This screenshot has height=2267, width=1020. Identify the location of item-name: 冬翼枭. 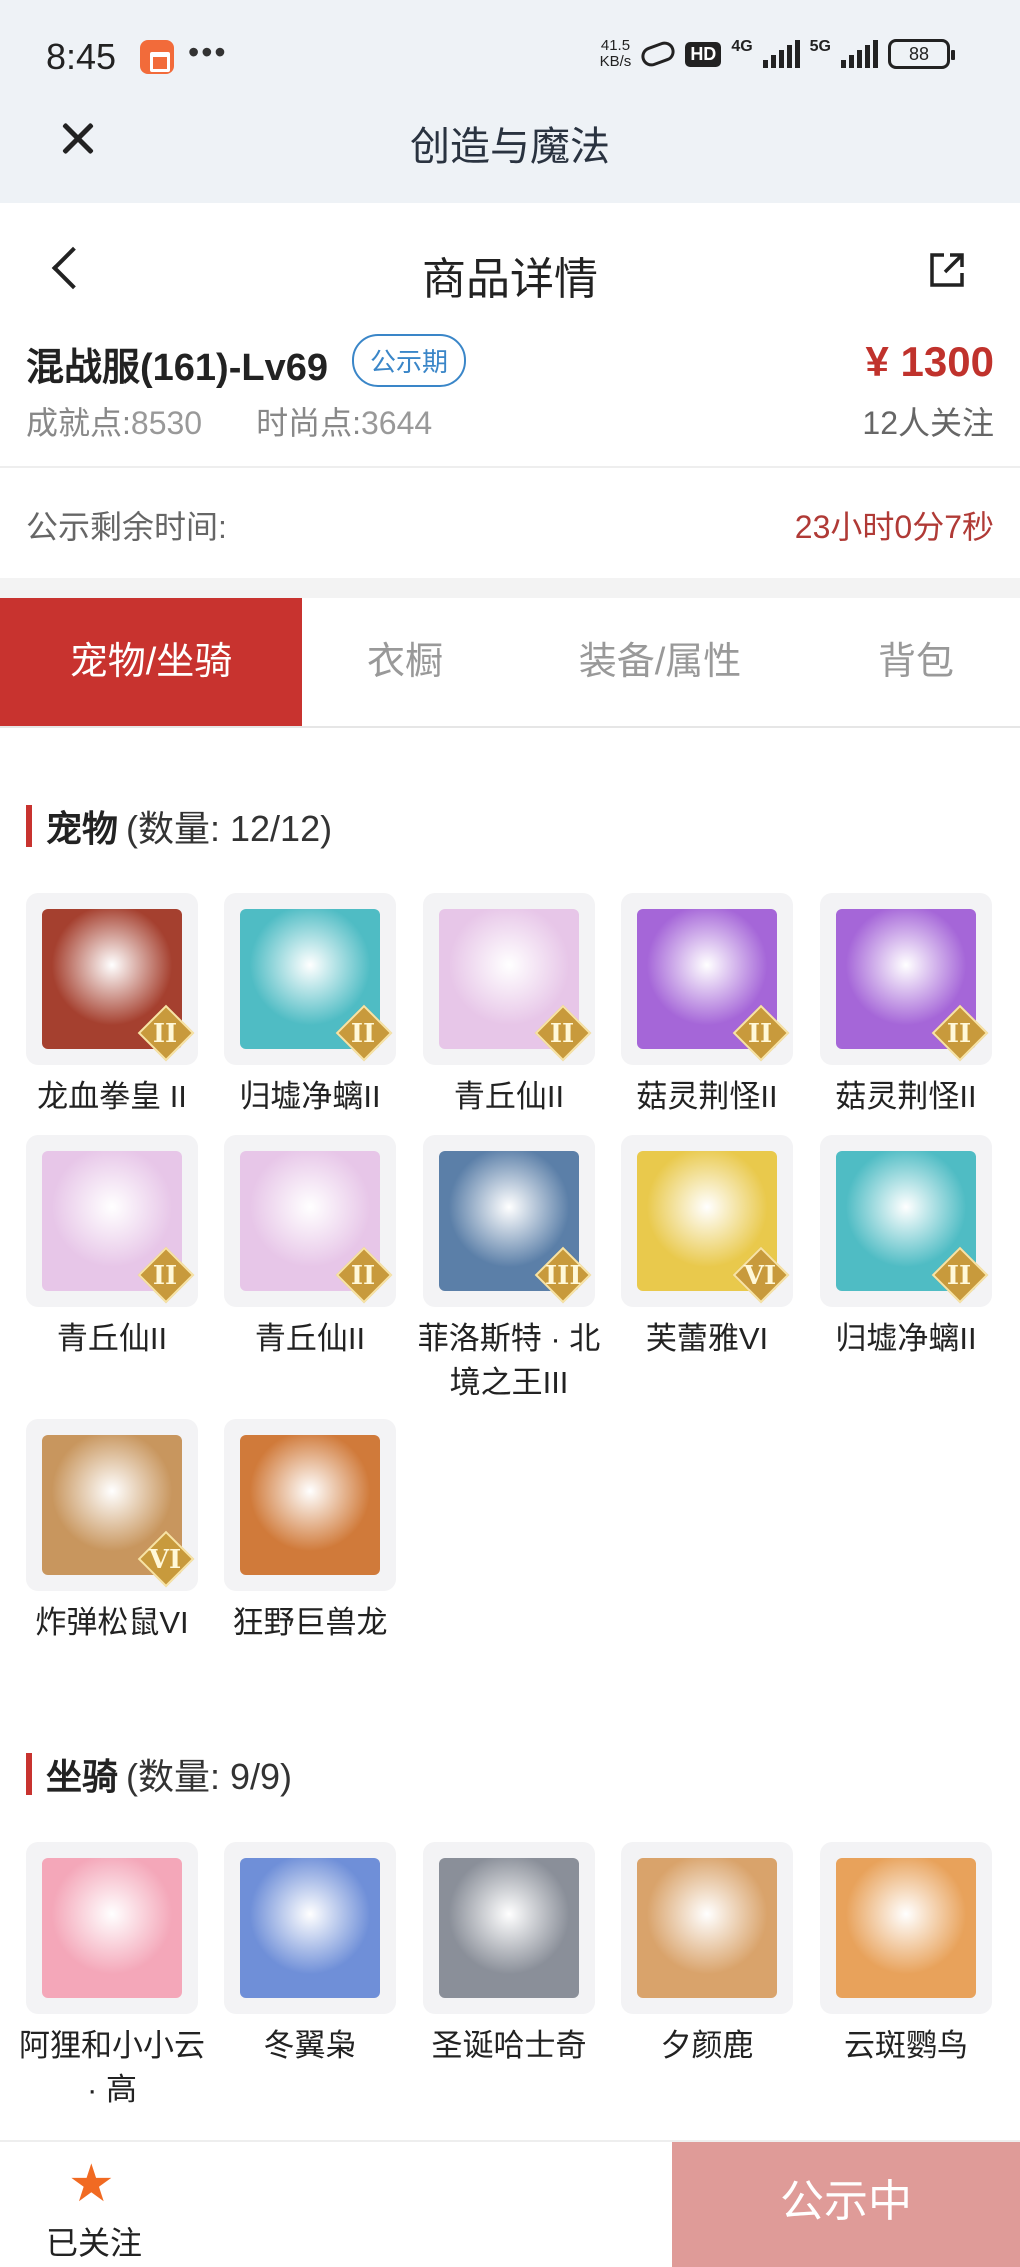
(310, 2045).